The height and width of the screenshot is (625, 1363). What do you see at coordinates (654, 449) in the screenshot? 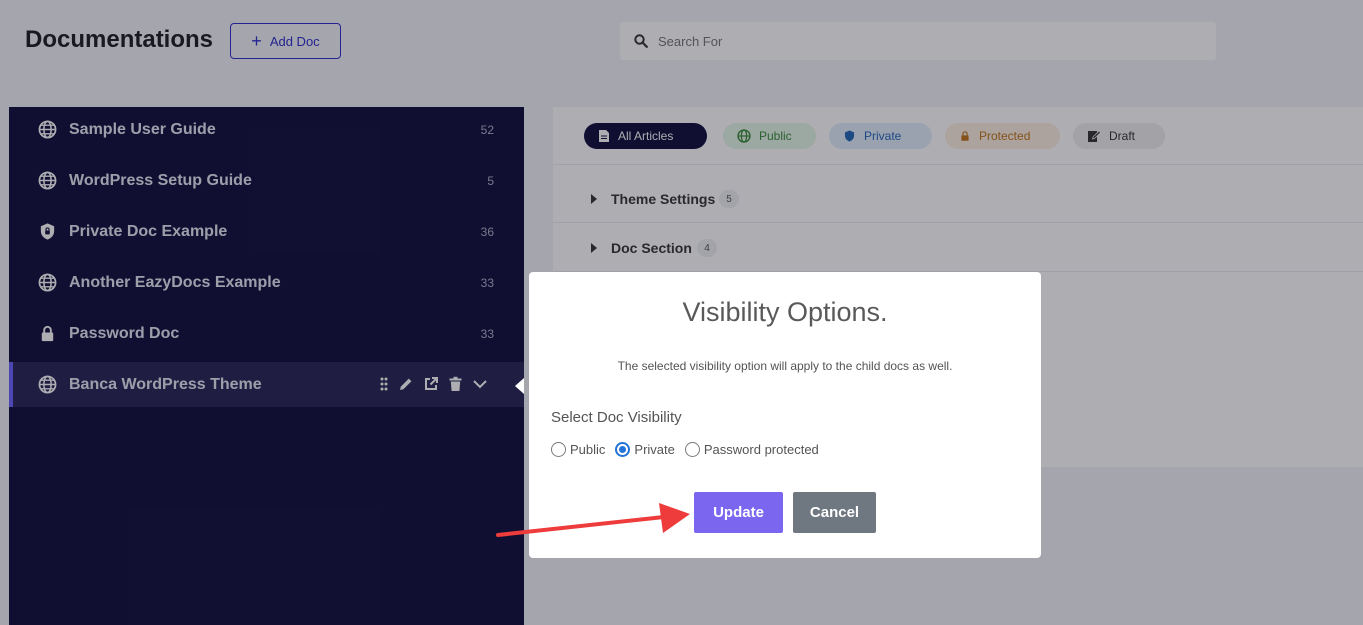
I see `radio-label: Private` at bounding box center [654, 449].